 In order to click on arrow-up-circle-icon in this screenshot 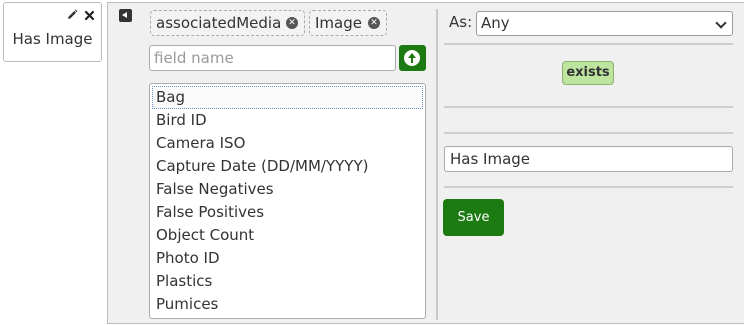, I will do `click(412, 58)`.